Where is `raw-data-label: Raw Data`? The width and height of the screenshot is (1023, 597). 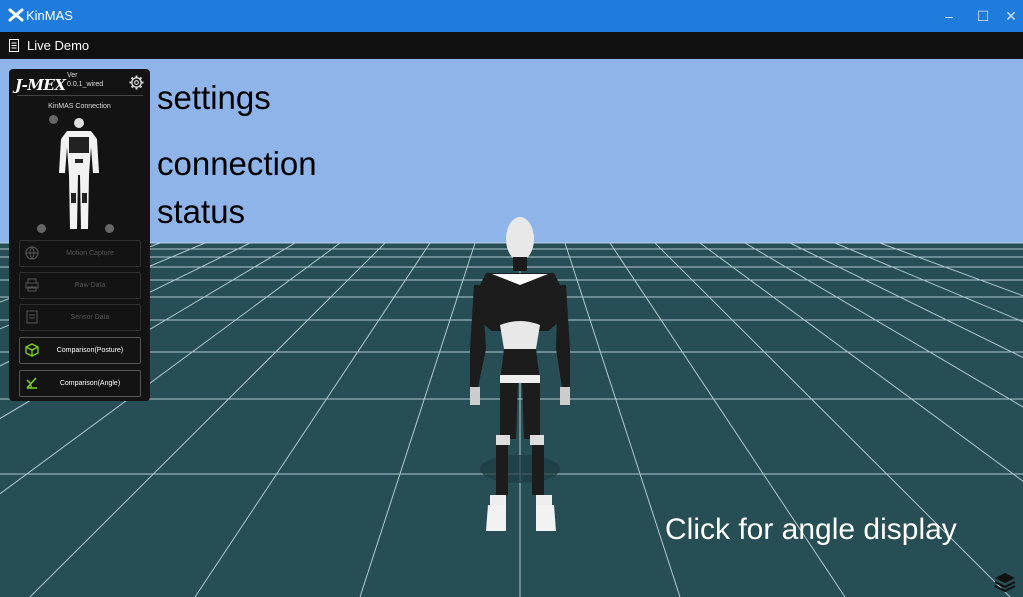
raw-data-label: Raw Data is located at coordinates (90, 285).